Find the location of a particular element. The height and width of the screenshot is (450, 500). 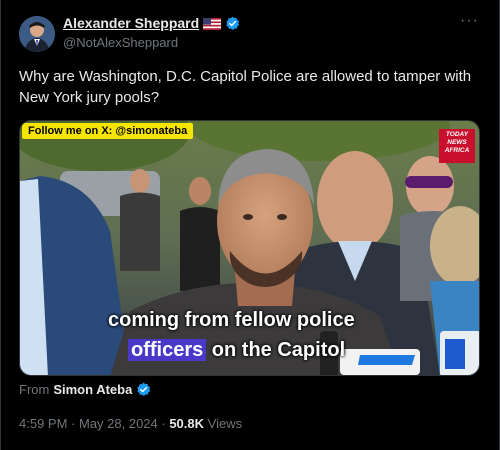

tweet-time: 4:59 PM is located at coordinates (43, 423).